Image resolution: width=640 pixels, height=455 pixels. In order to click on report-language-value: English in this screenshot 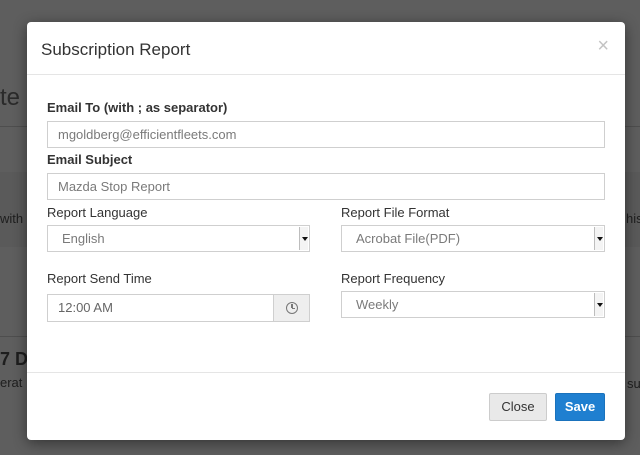, I will do `click(83, 238)`.